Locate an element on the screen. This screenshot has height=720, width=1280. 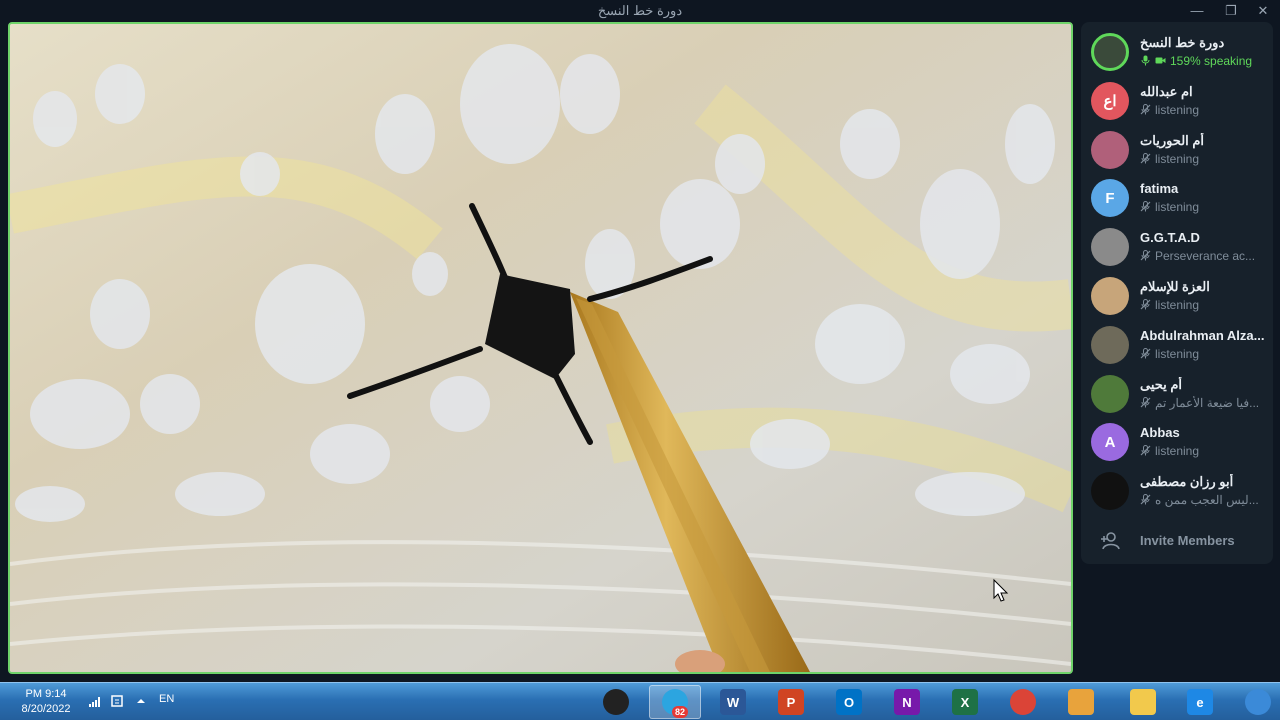
file-explorer-icon is located at coordinates (1143, 702).